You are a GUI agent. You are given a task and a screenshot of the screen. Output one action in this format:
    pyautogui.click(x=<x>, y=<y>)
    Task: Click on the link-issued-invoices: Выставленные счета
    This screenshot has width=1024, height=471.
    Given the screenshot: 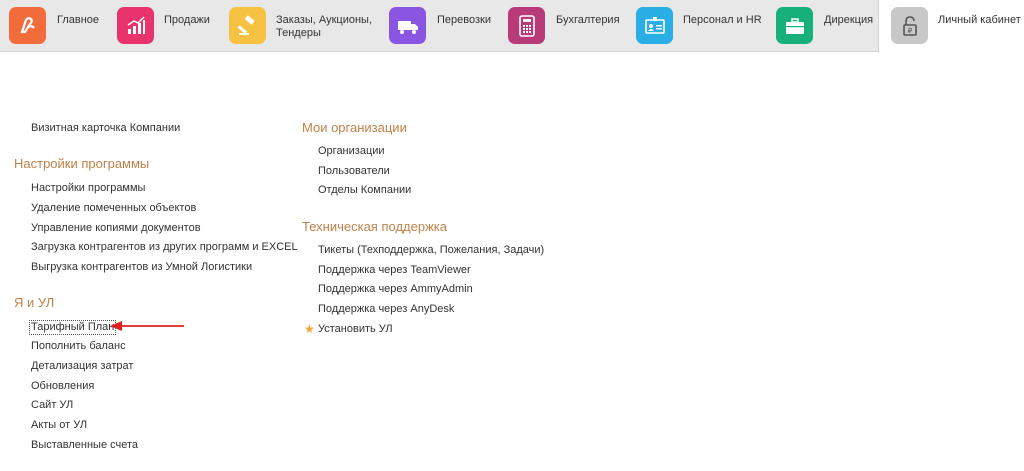 What is the action you would take?
    pyautogui.click(x=84, y=445)
    